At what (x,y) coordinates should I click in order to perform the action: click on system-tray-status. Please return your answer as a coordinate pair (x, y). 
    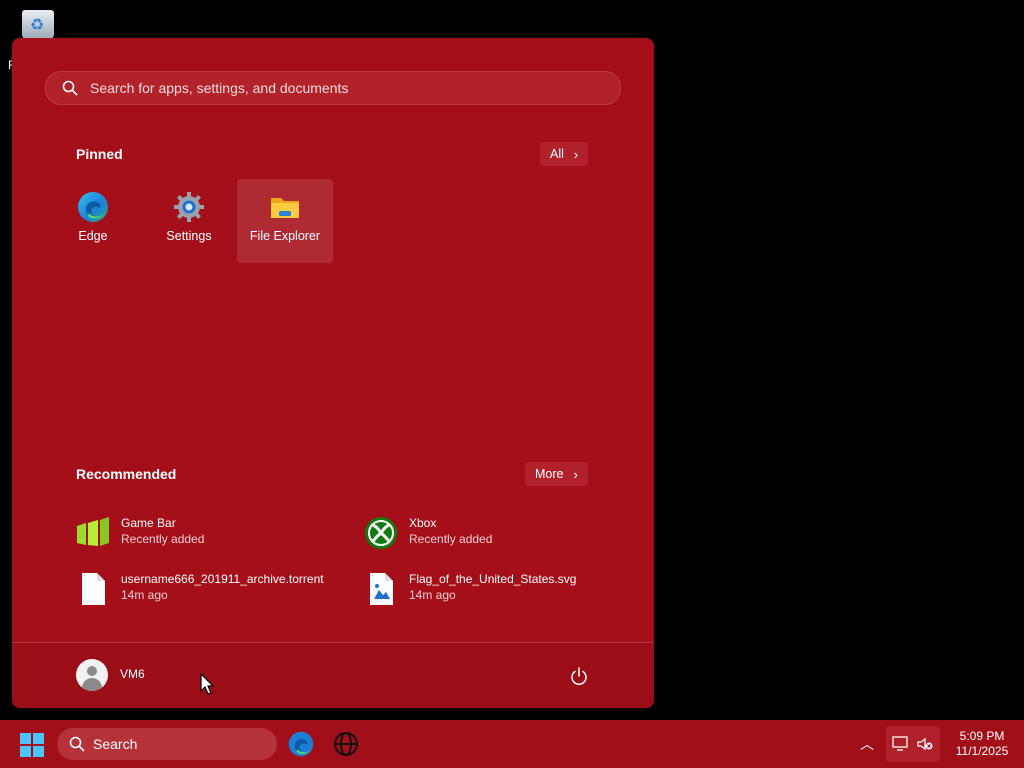
    Looking at the image, I should click on (913, 744).